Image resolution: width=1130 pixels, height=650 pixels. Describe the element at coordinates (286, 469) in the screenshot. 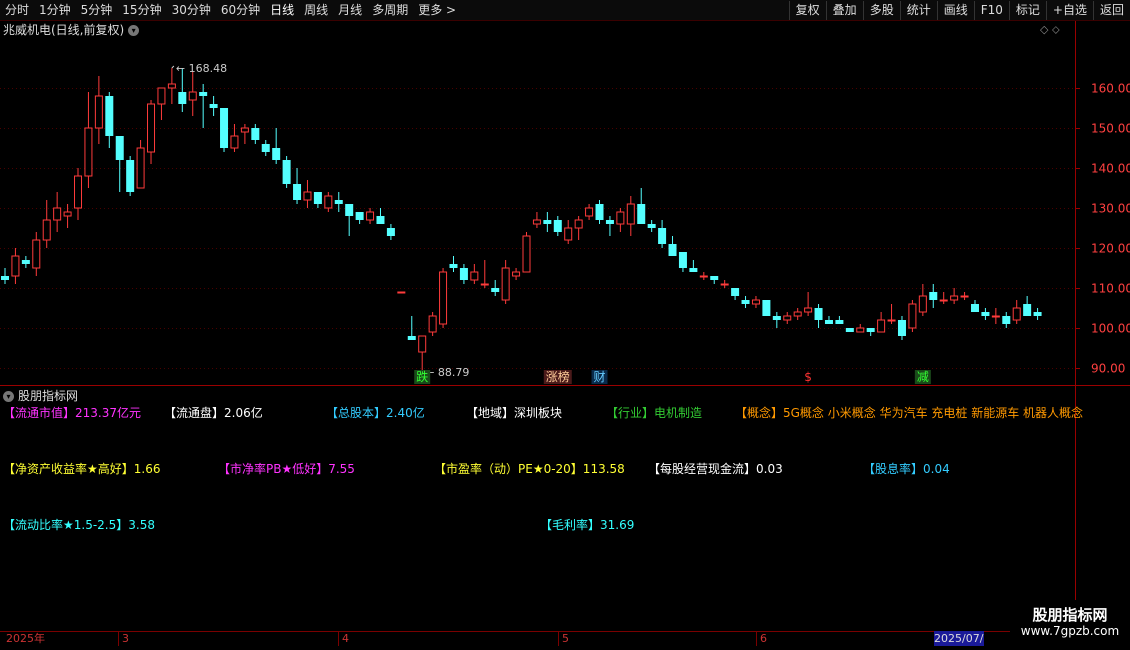

I see `pb-text: 【市净率PB★低好】7.55` at that location.